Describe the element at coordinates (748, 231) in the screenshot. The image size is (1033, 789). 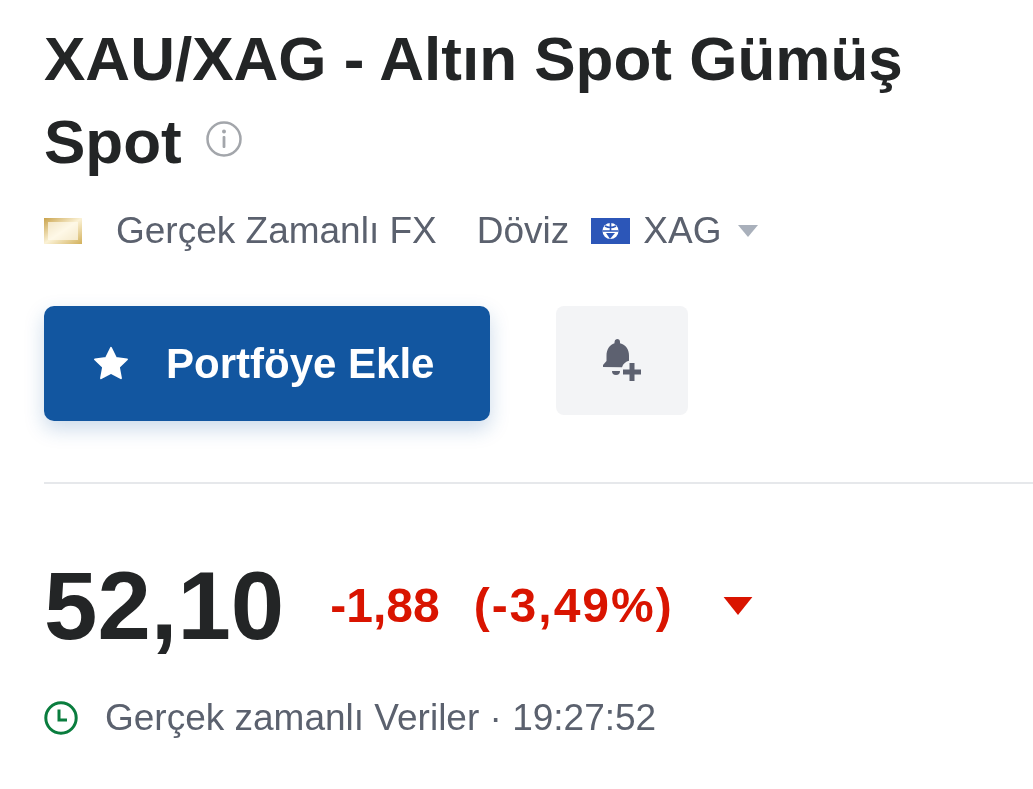
I see `caret-icon` at that location.